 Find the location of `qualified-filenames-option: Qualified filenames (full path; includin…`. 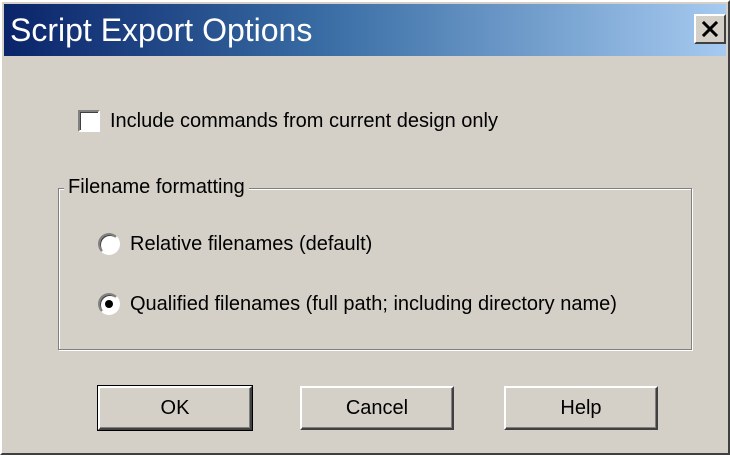

qualified-filenames-option: Qualified filenames (full path; includin… is located at coordinates (357, 304).